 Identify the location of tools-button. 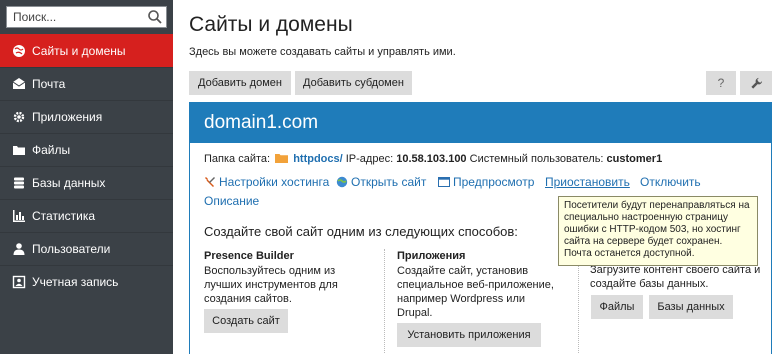
(756, 83).